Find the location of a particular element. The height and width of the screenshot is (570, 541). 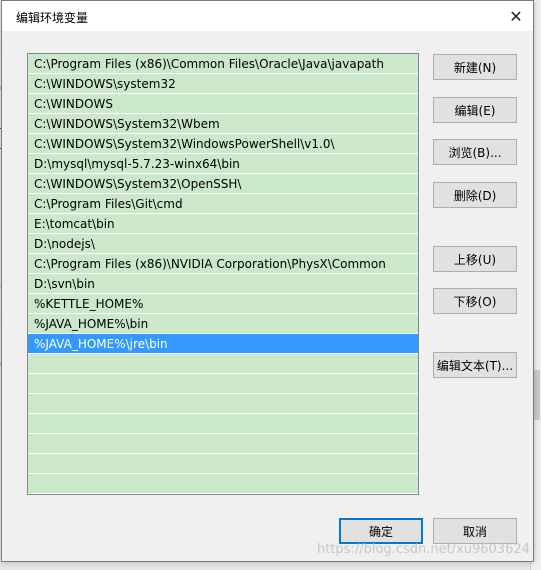

move-up-button: 上移(U) is located at coordinates (475, 259).